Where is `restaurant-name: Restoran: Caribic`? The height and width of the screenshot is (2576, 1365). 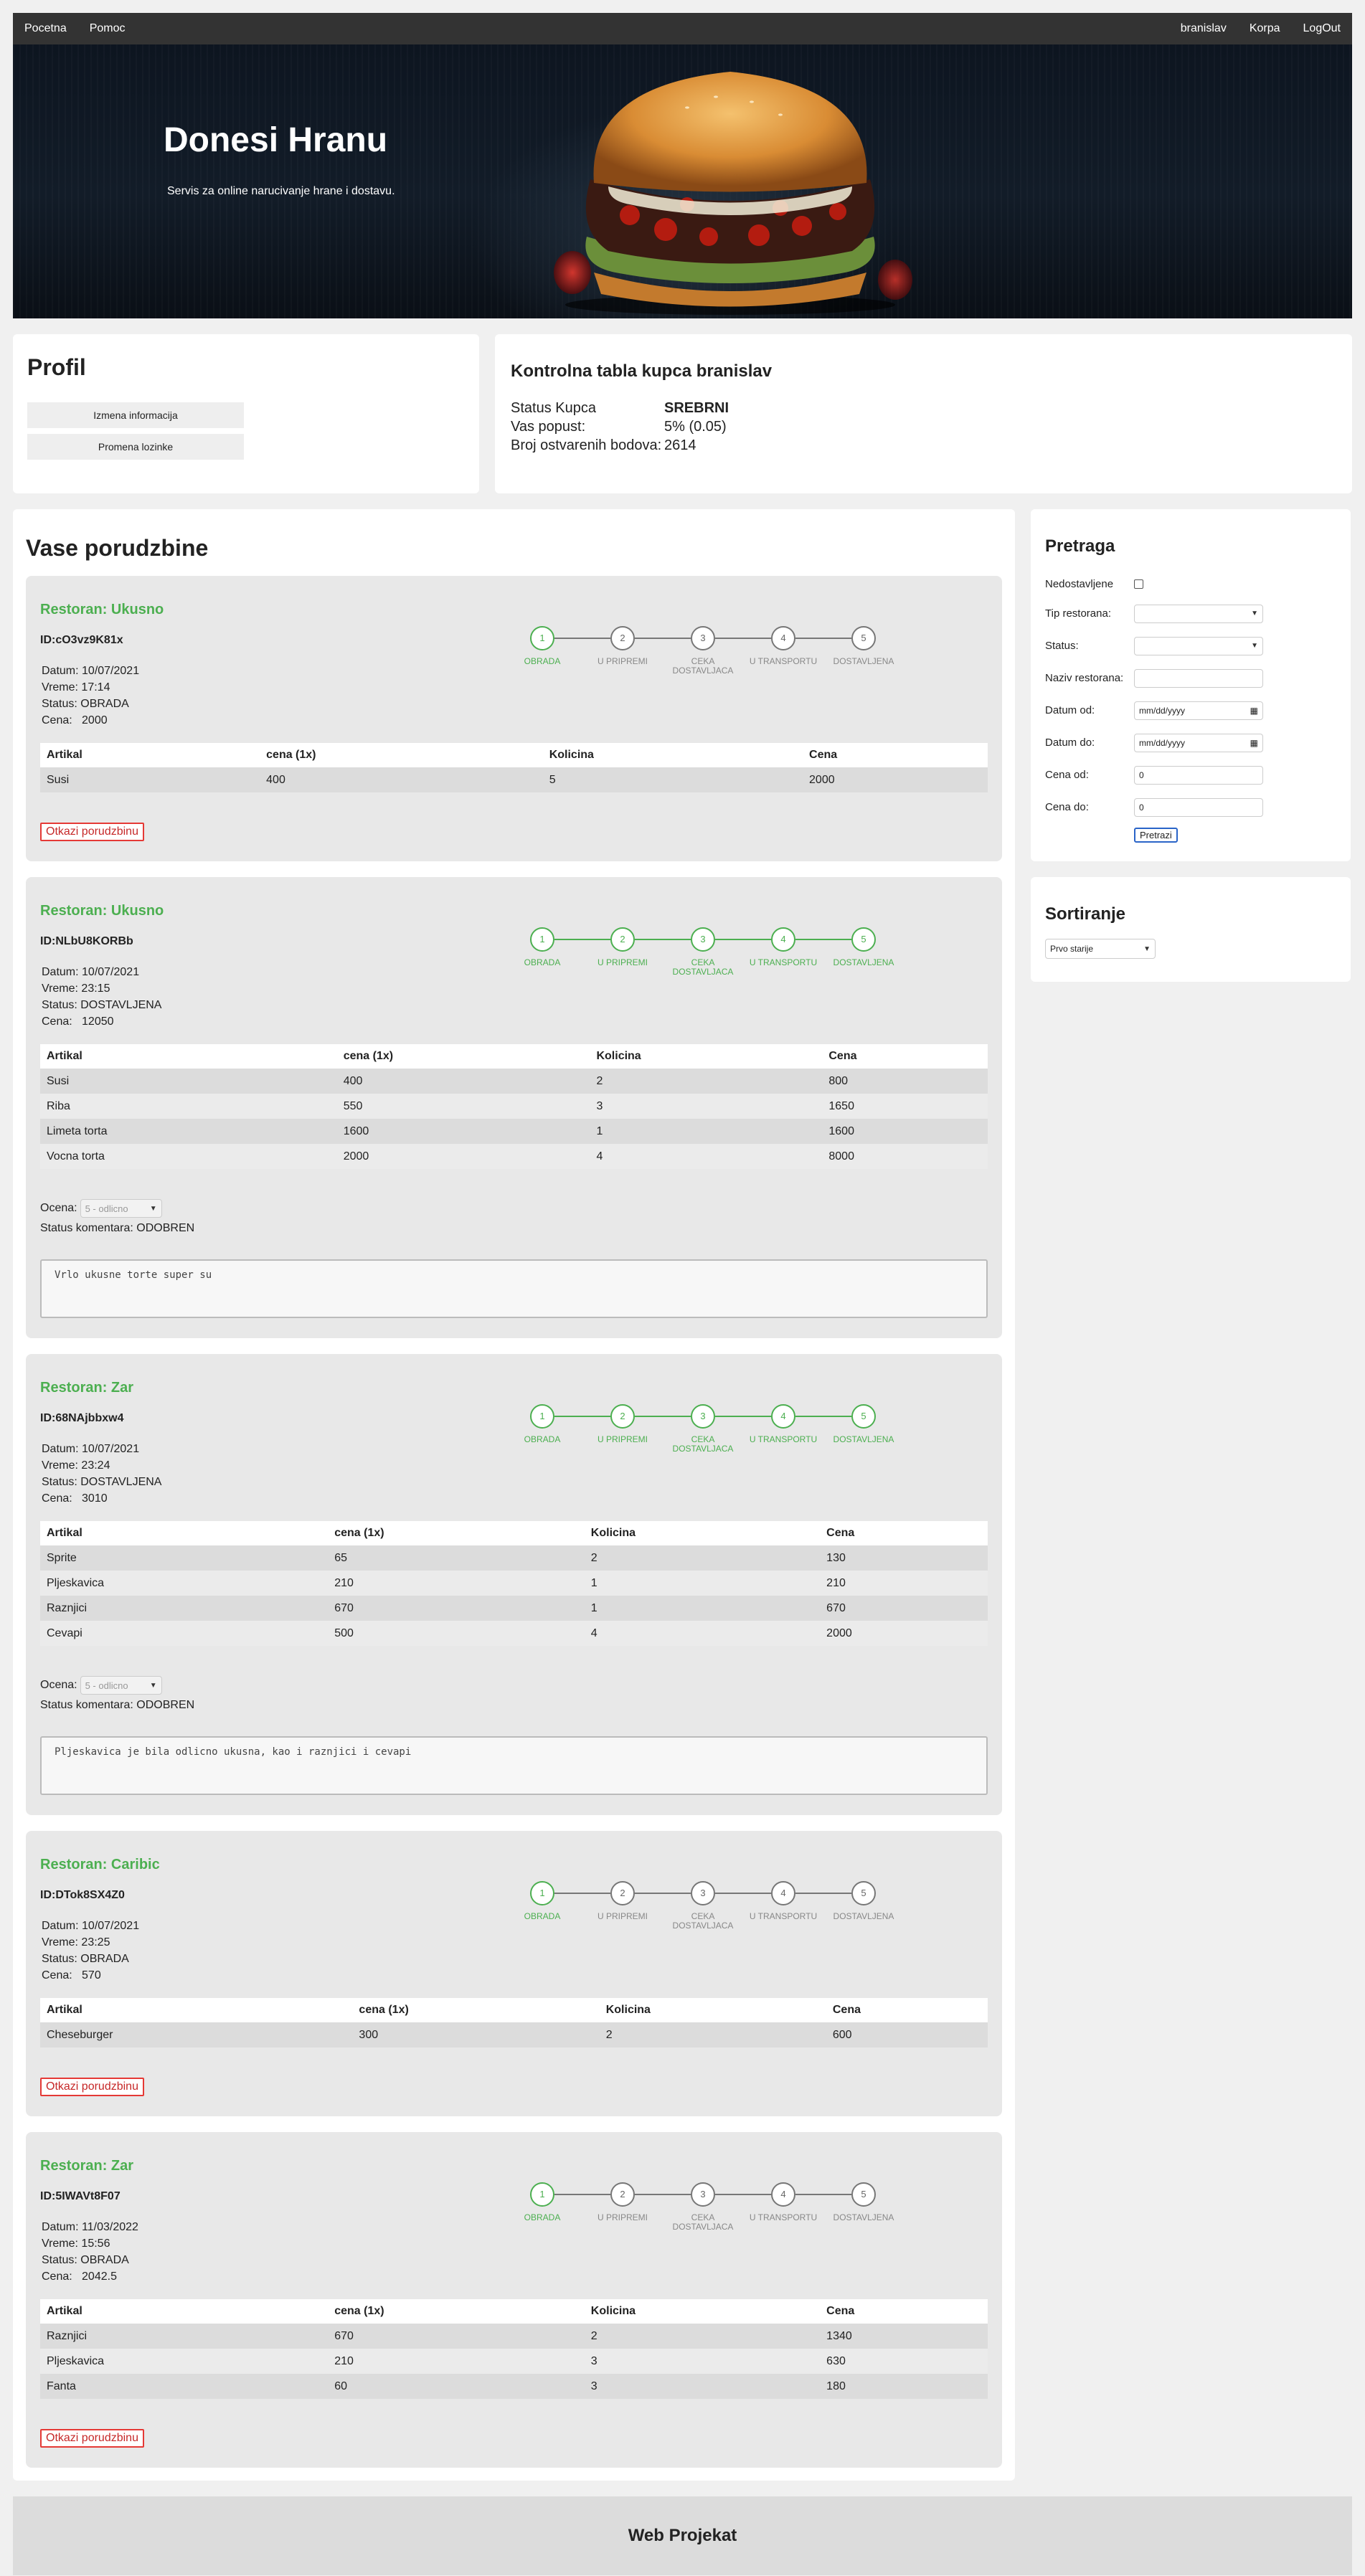 restaurant-name: Restoran: Caribic is located at coordinates (514, 1865).